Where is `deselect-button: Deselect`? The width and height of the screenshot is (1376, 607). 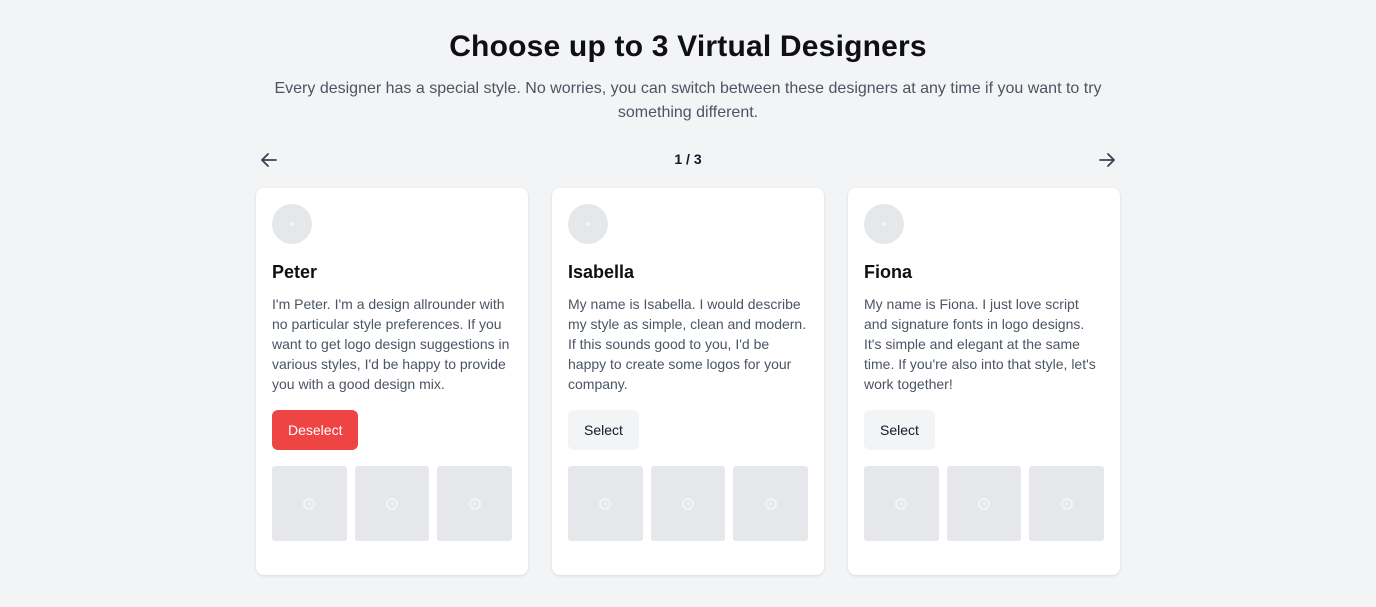
deselect-button: Deselect is located at coordinates (315, 430).